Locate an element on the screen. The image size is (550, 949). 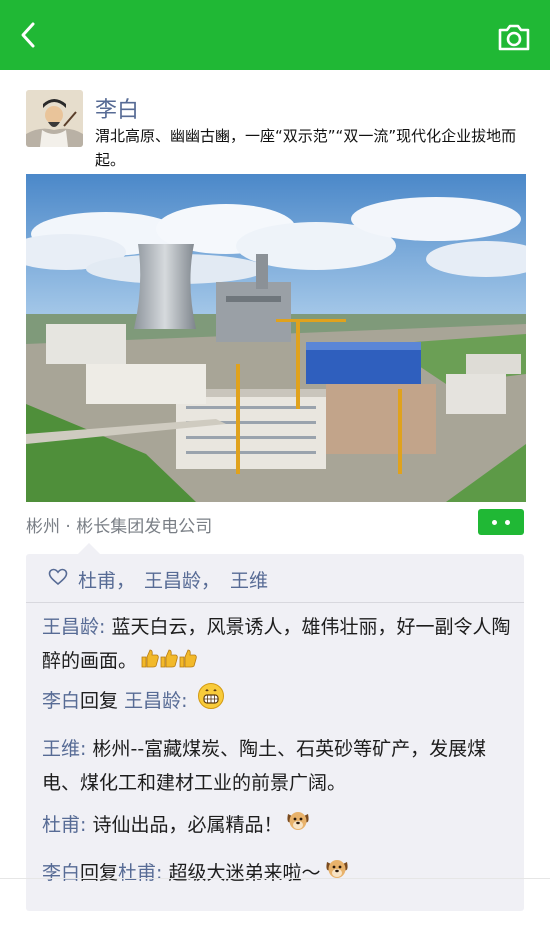
more-actions-button is located at coordinates (501, 522).